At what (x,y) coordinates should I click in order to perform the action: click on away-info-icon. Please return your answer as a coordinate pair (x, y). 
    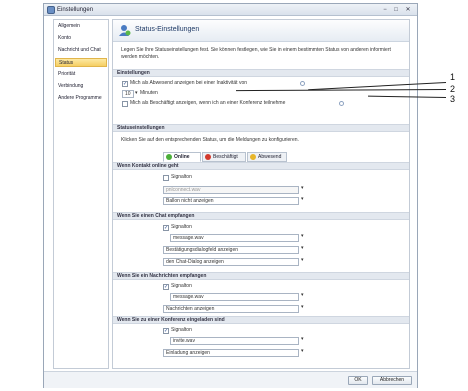
    Looking at the image, I should click on (302, 83).